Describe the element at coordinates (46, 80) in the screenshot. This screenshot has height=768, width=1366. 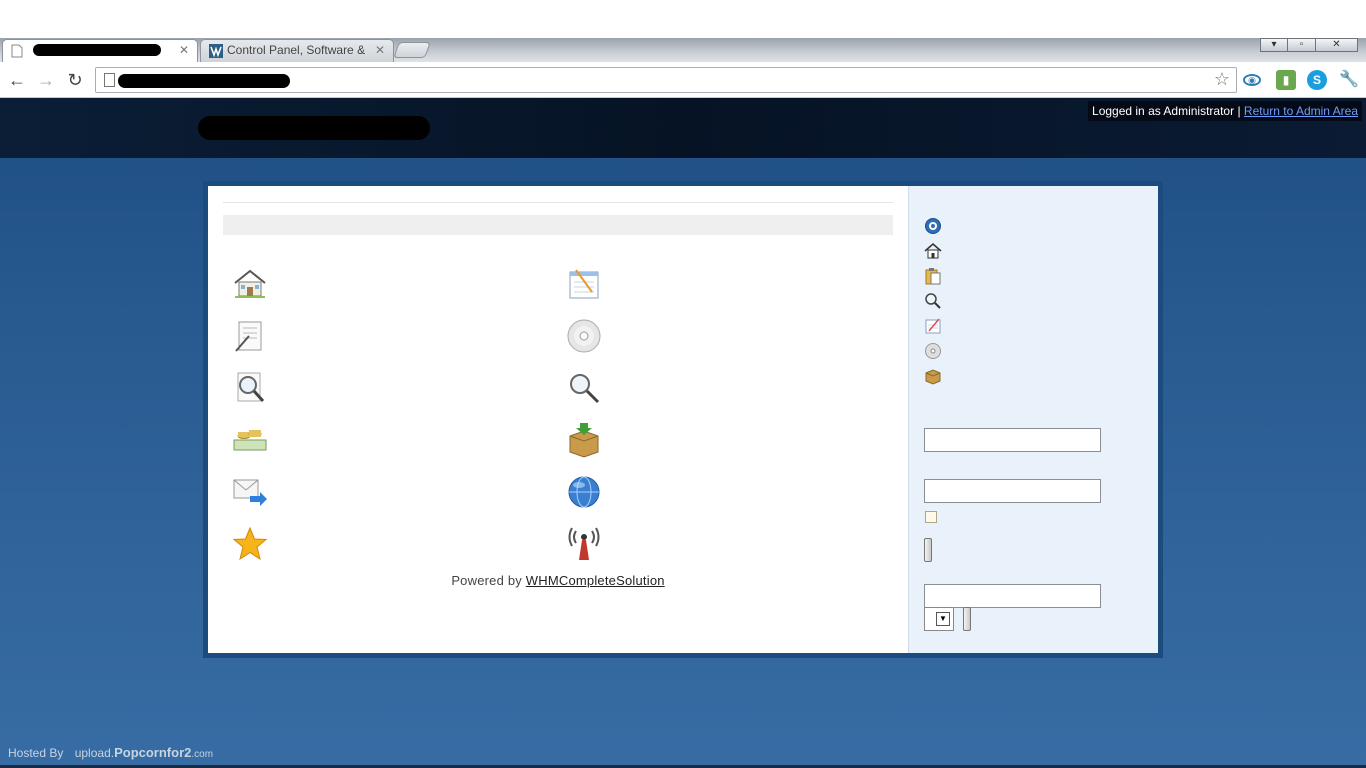
I see `forward-icon: →` at that location.